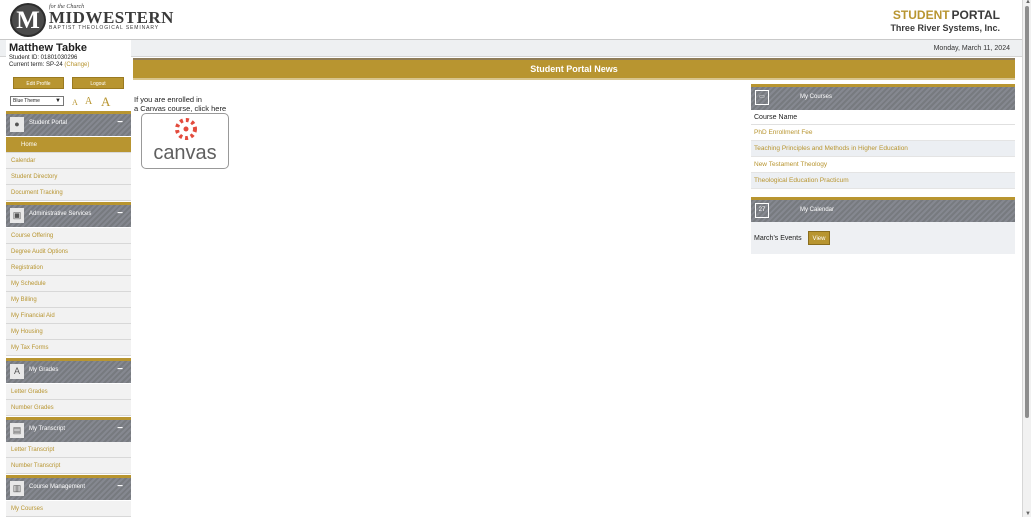 The image size is (1031, 517). What do you see at coordinates (48, 48) in the screenshot?
I see `student-name: Matthew Tabke` at bounding box center [48, 48].